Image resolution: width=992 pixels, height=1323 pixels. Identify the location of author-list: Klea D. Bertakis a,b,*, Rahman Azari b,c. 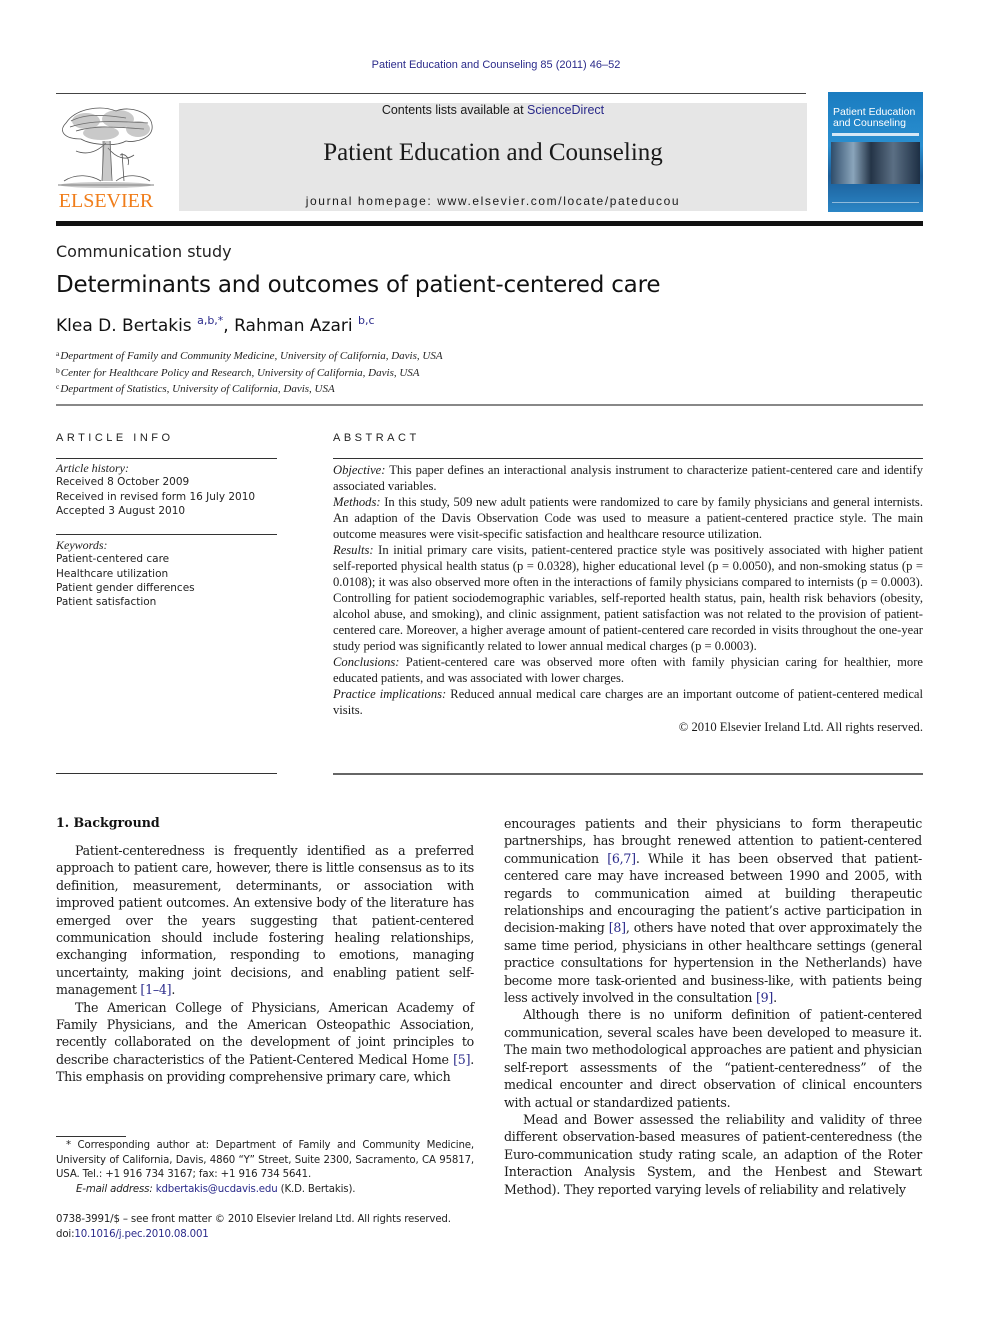
(215, 325).